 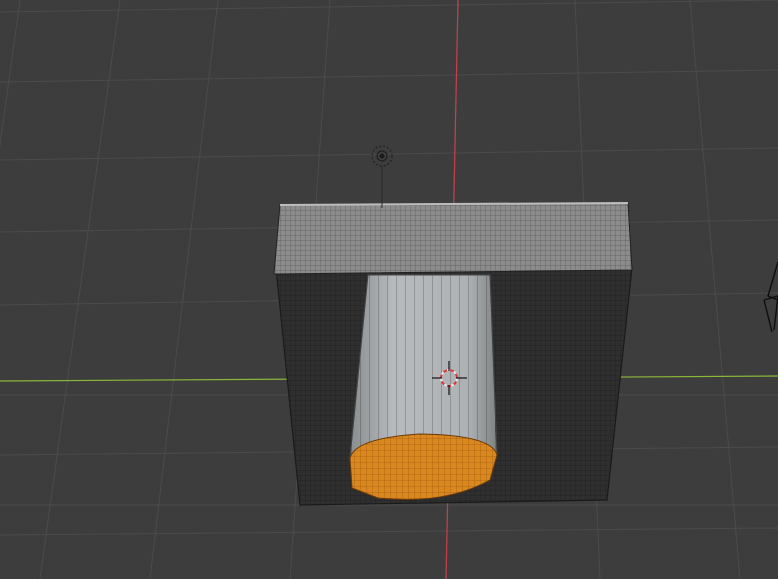 What do you see at coordinates (382, 176) in the screenshot?
I see `point-light-icon` at bounding box center [382, 176].